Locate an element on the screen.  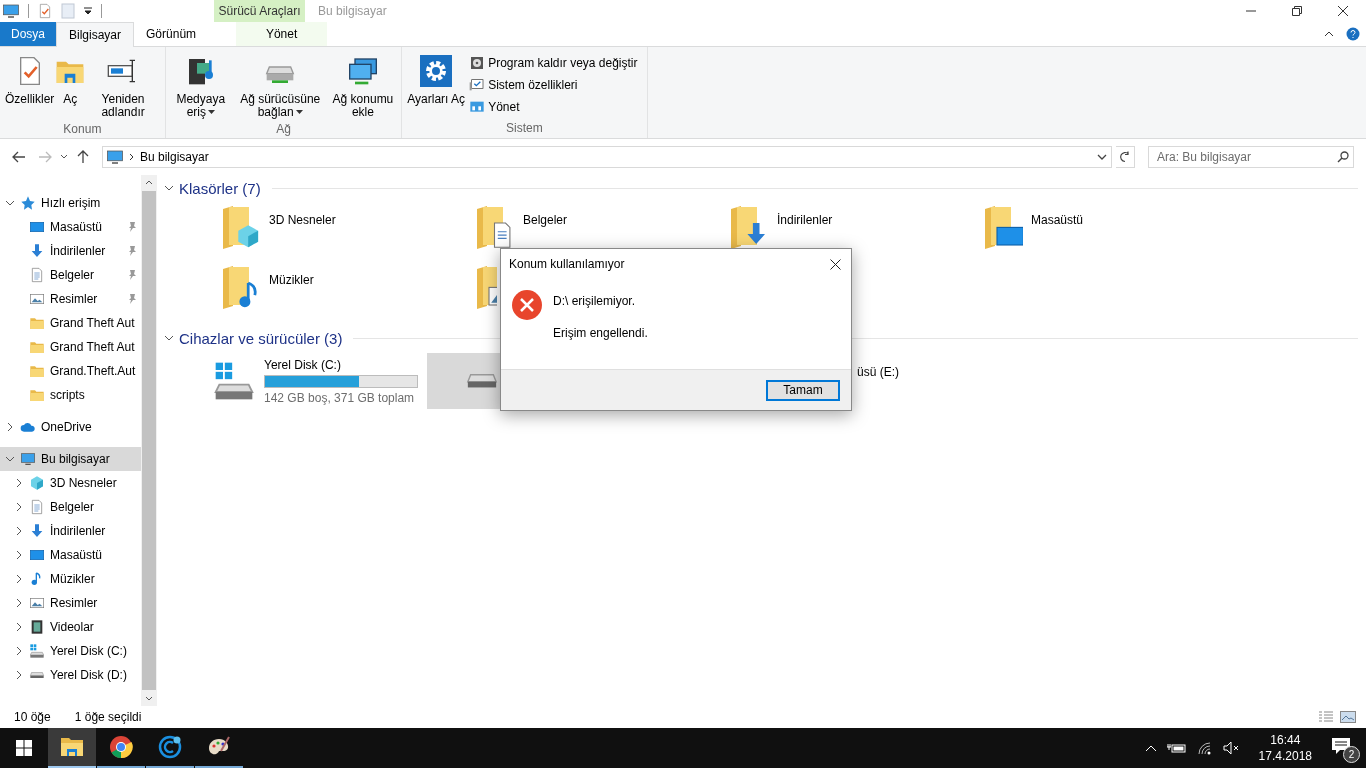
section-title: Klasörler (7) is located at coordinates (220, 188).